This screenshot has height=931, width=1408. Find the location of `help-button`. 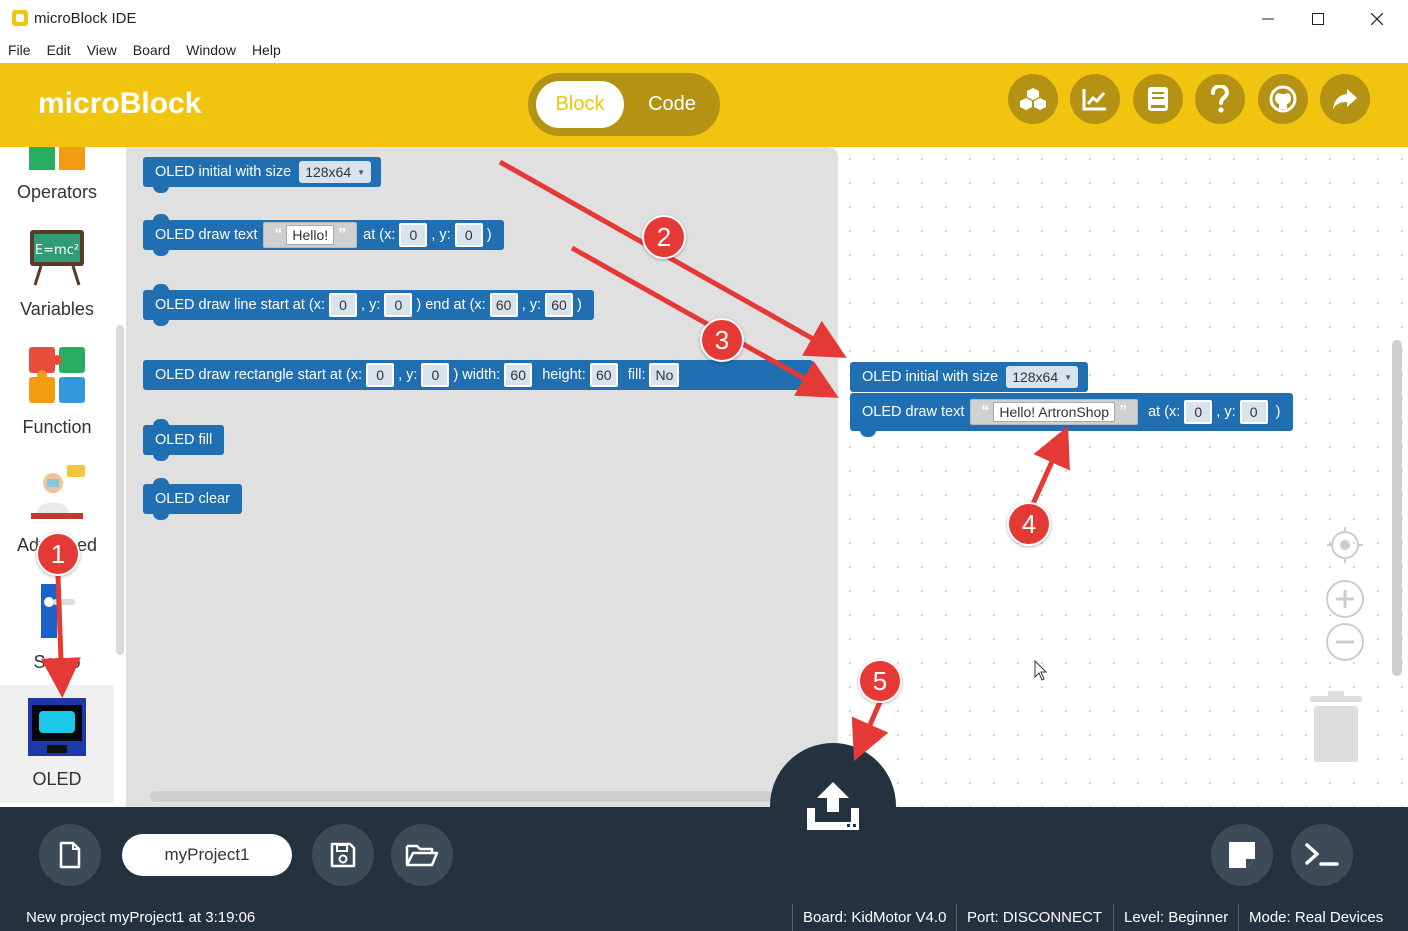

help-button is located at coordinates (1220, 99).